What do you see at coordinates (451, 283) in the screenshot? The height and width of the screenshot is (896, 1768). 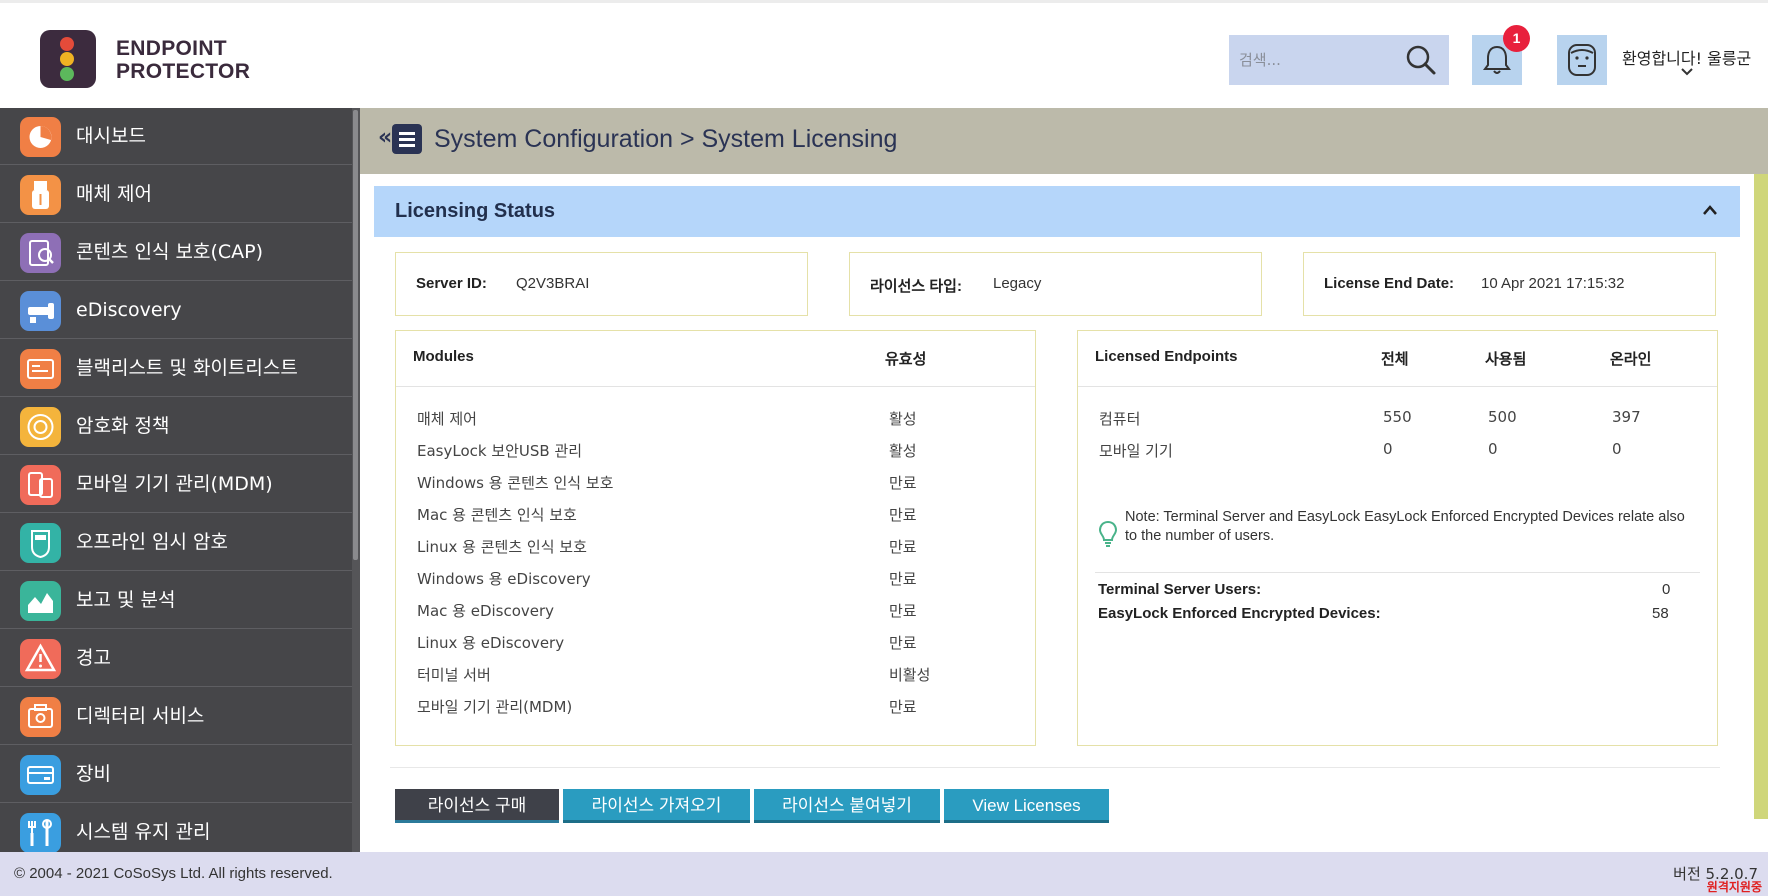 I see `server-id-label: Server ID:` at bounding box center [451, 283].